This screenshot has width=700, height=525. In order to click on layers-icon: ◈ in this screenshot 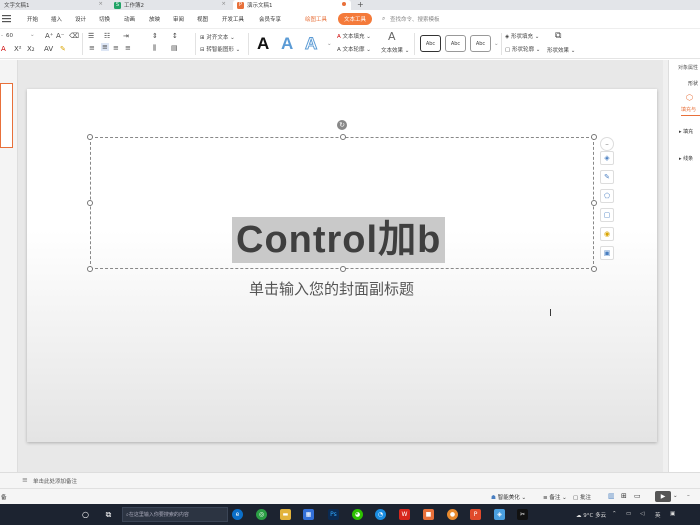, I will do `click(607, 158)`.